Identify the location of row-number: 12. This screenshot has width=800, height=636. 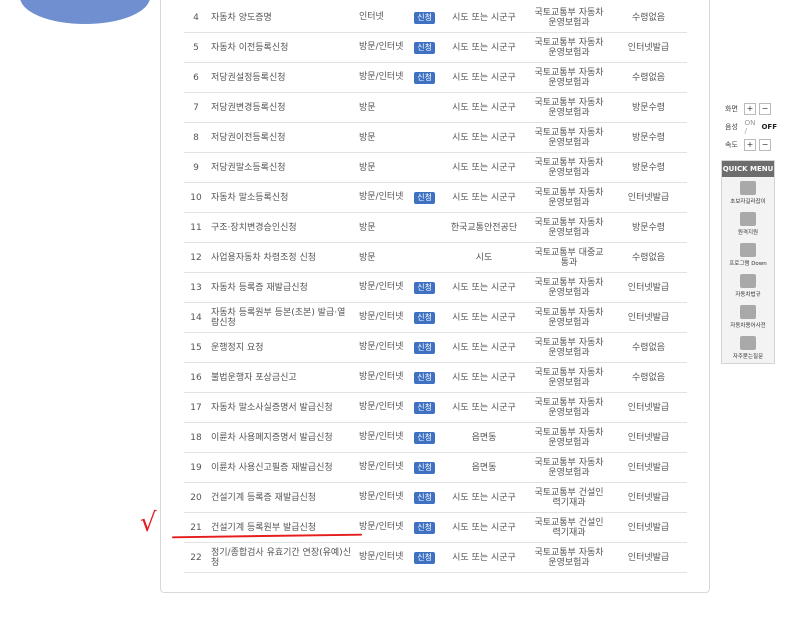
(196, 257).